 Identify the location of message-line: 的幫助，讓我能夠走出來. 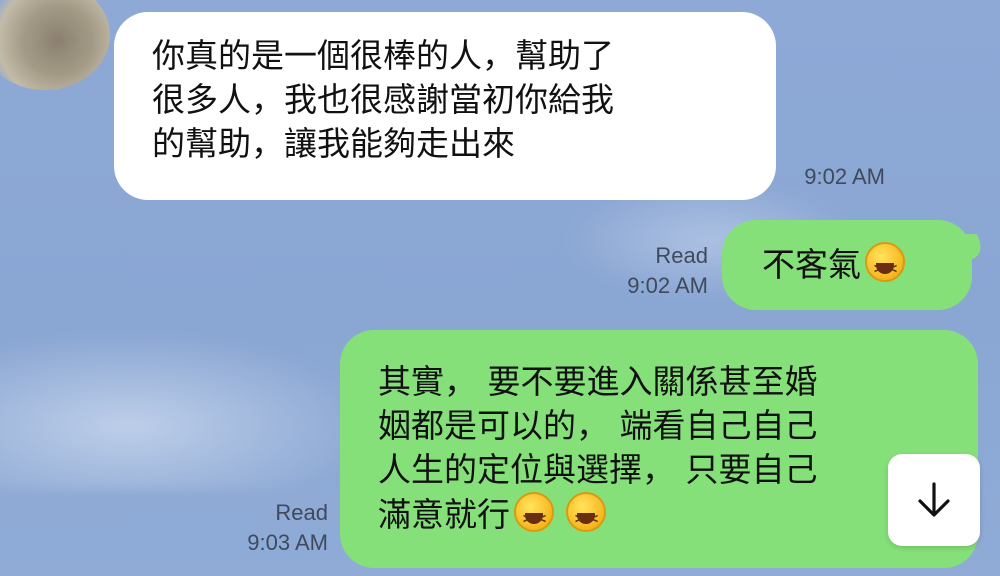
(333, 143).